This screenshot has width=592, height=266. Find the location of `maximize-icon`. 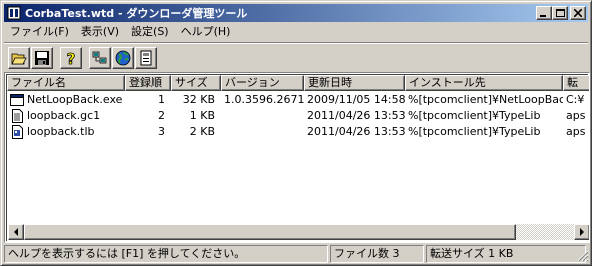

maximize-icon is located at coordinates (560, 12).